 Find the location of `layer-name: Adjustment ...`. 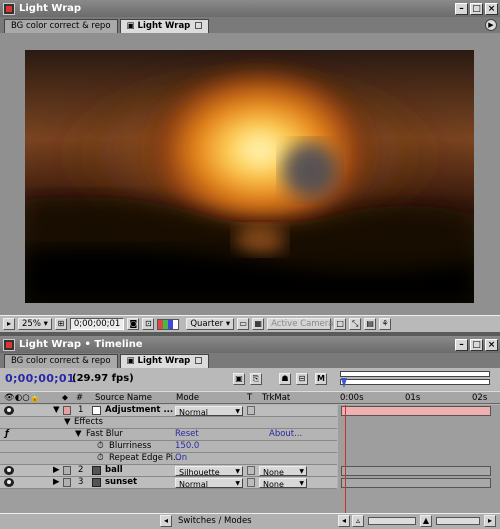

layer-name: Adjustment ... is located at coordinates (139, 410).